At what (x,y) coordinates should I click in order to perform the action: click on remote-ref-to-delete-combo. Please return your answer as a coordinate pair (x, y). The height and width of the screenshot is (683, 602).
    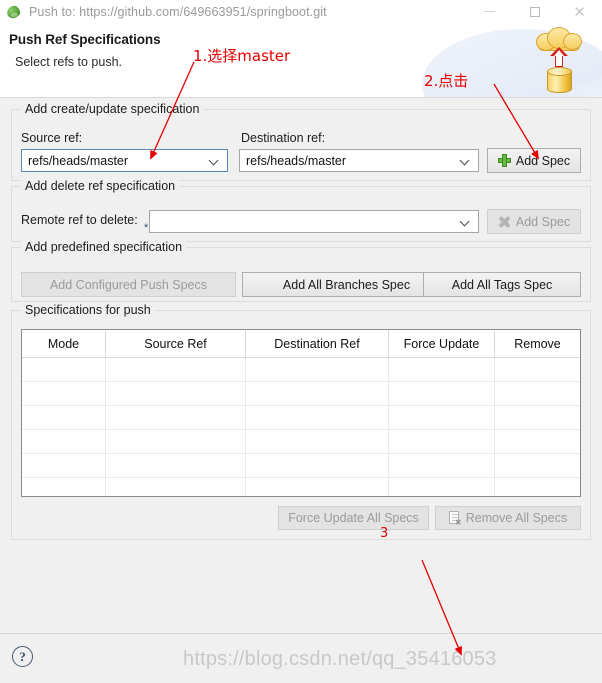
    Looking at the image, I should click on (314, 221).